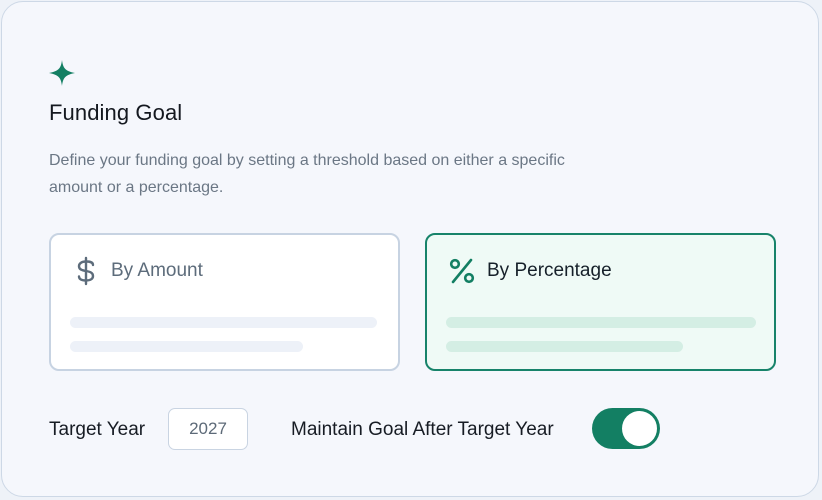 This screenshot has height=500, width=822. Describe the element at coordinates (224, 302) in the screenshot. I see `by-amount-option: By Amount` at that location.